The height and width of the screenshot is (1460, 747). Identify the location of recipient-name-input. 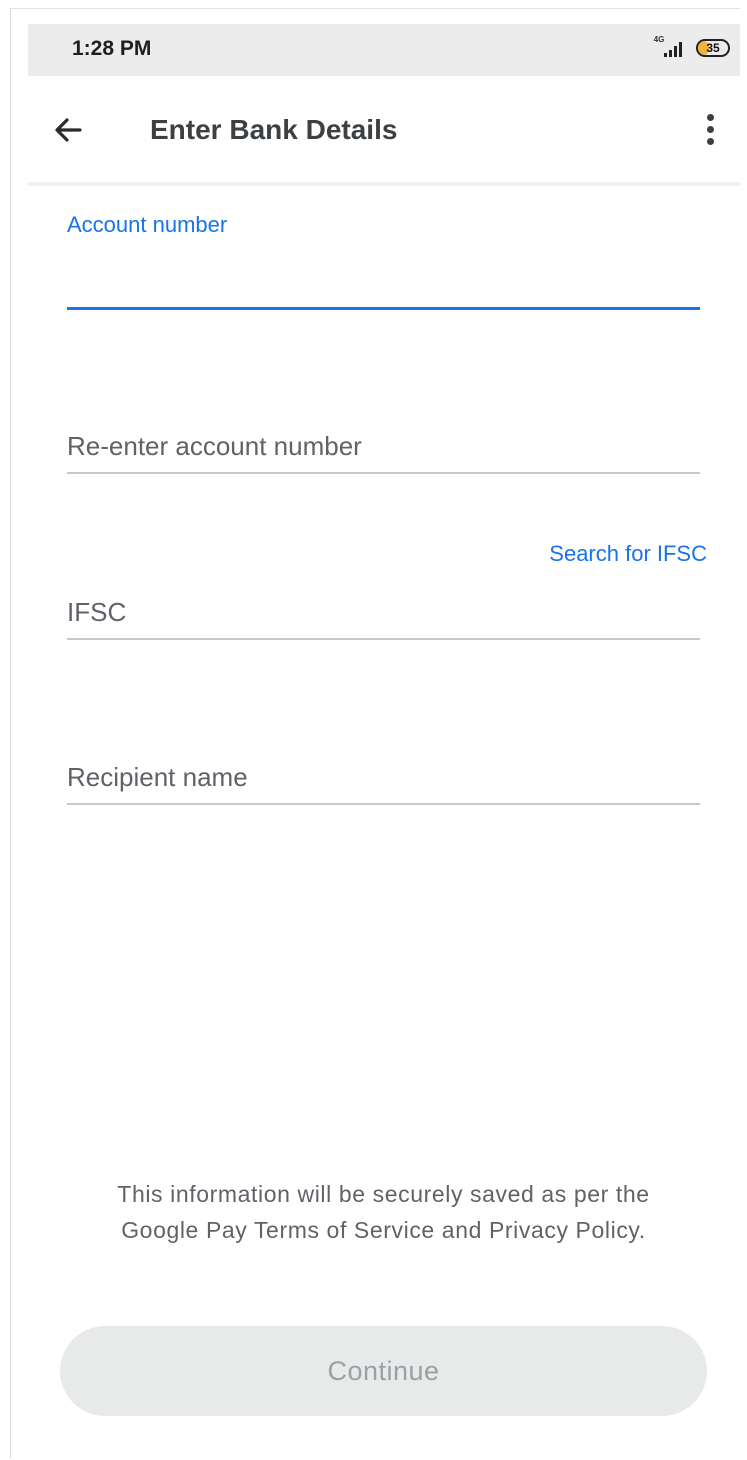
(383, 777).